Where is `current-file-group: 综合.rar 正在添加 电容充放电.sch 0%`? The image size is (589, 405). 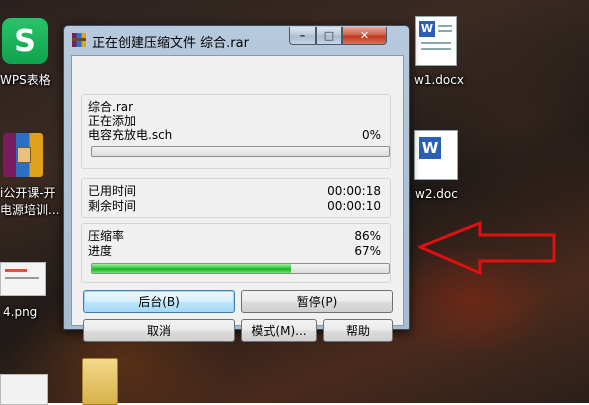
current-file-group: 综合.rar 正在添加 电容充放电.sch 0% is located at coordinates (236, 131).